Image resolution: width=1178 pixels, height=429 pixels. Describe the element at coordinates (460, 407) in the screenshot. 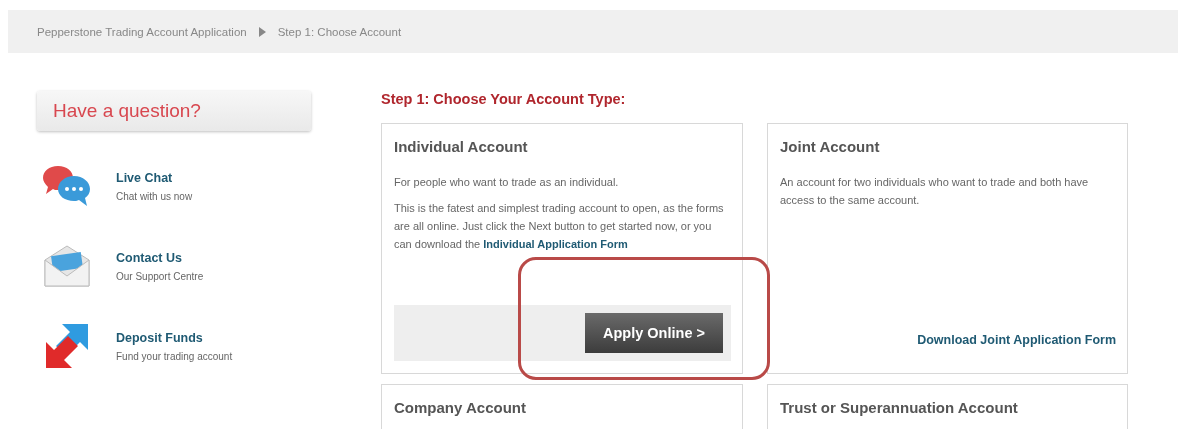

I see `card-title: Company Account` at that location.